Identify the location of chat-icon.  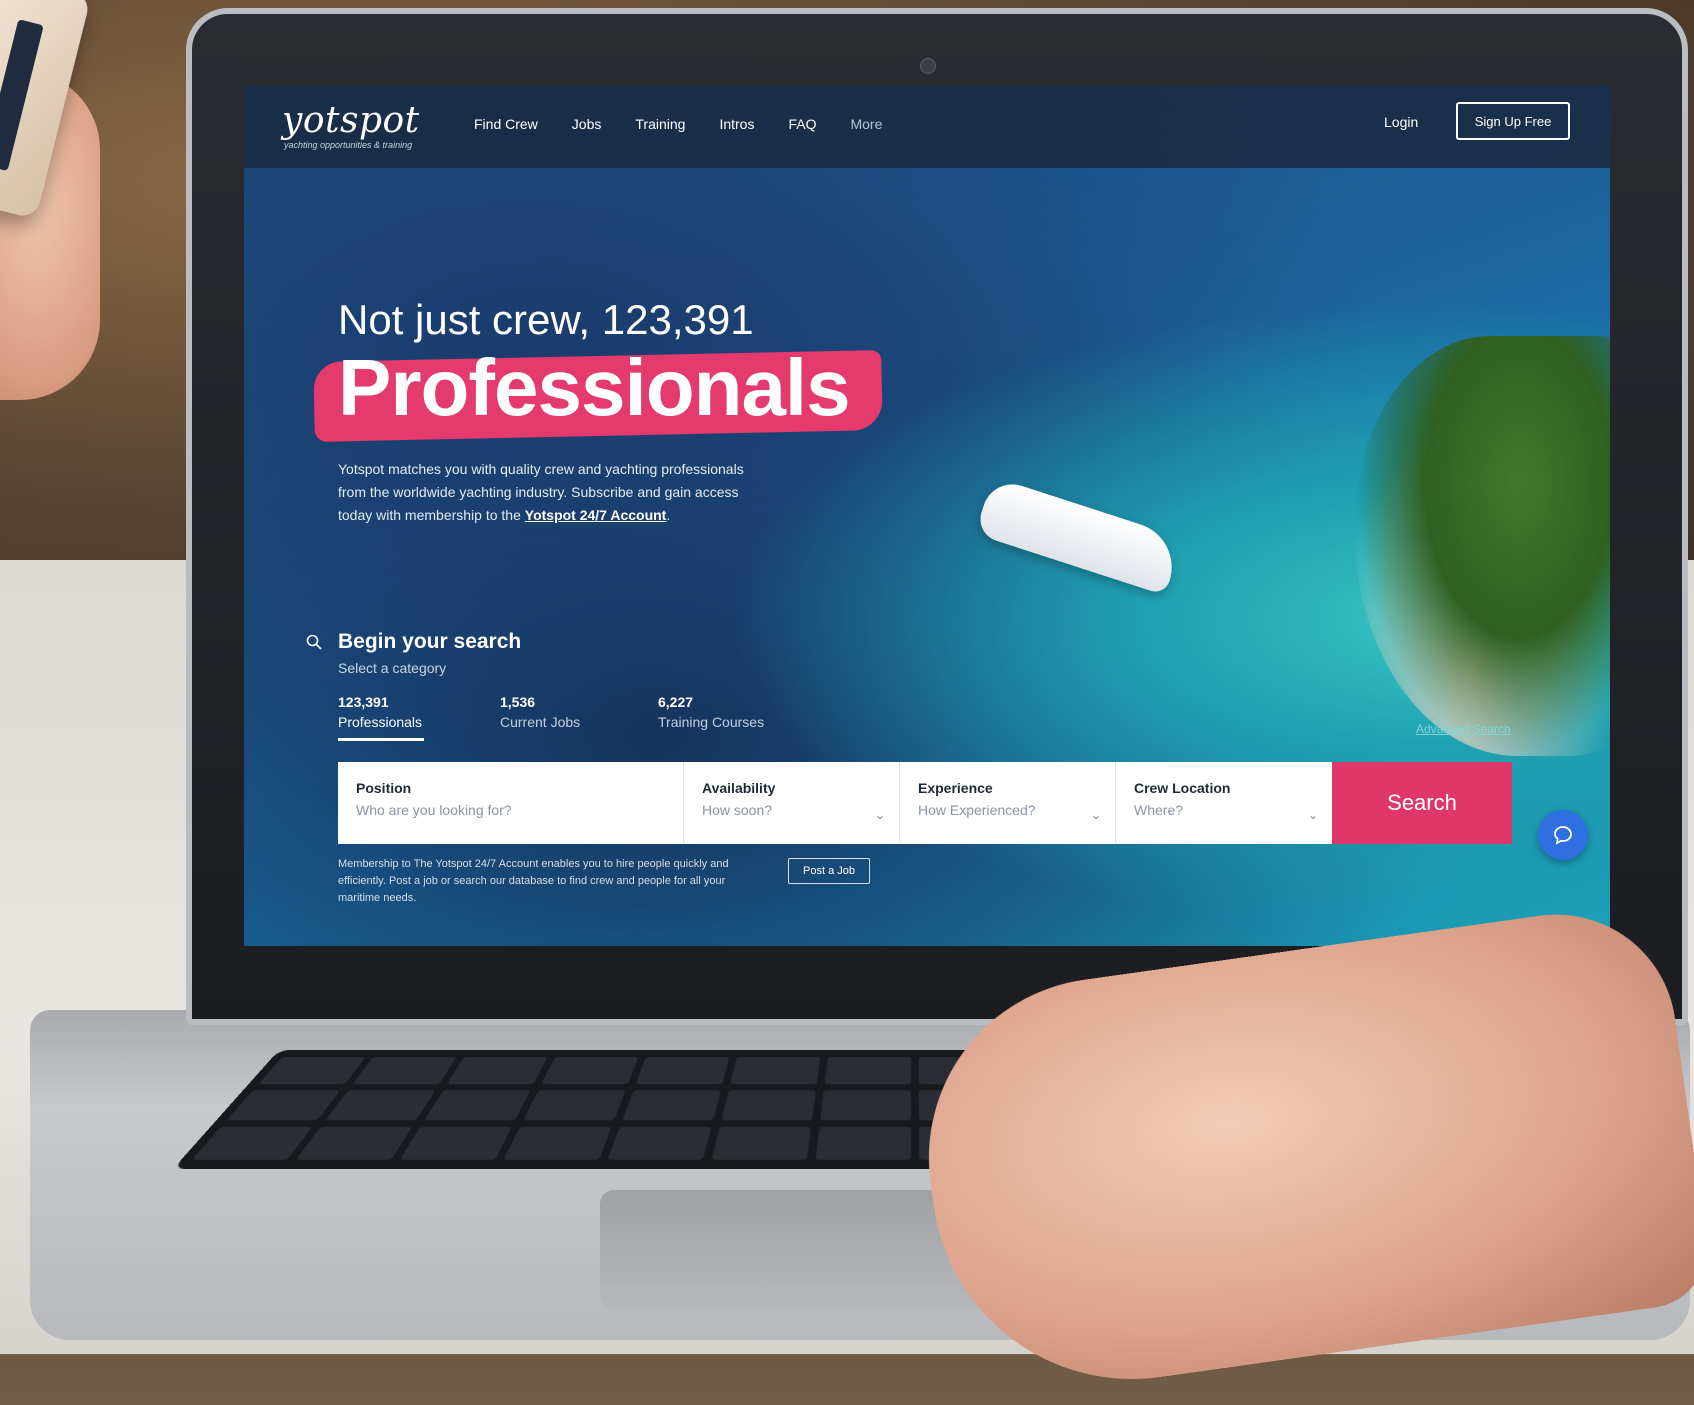
(1563, 835).